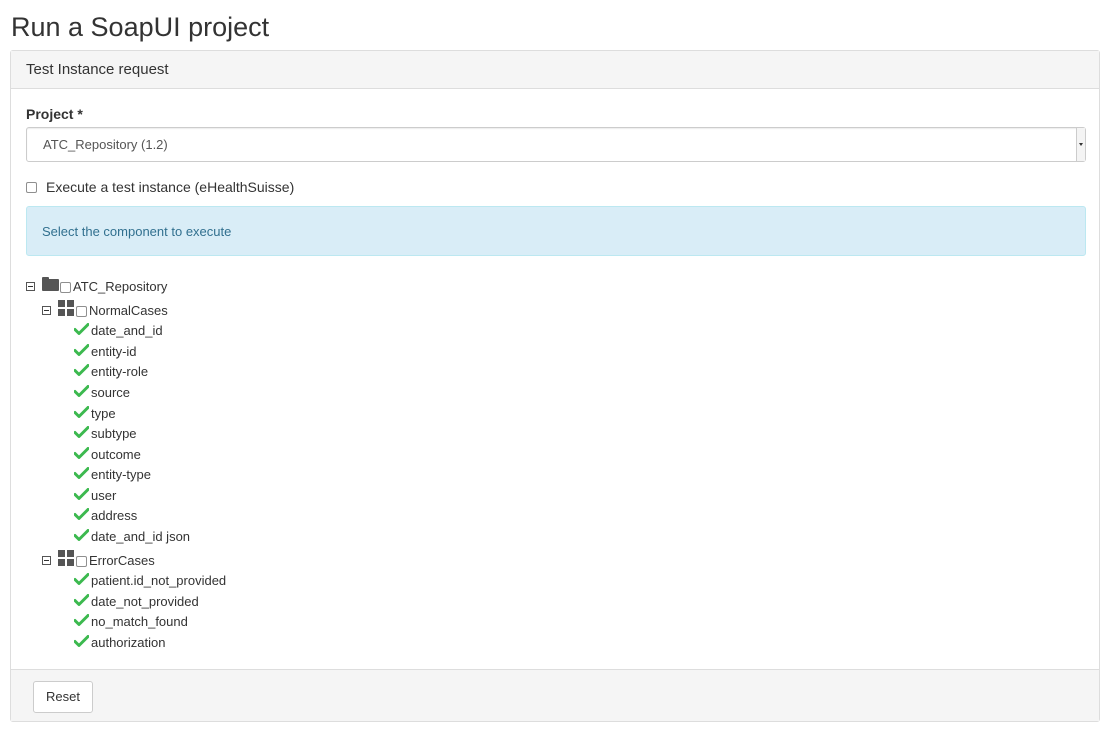  What do you see at coordinates (128, 642) in the screenshot?
I see `tree-leaf-label: authorization` at bounding box center [128, 642].